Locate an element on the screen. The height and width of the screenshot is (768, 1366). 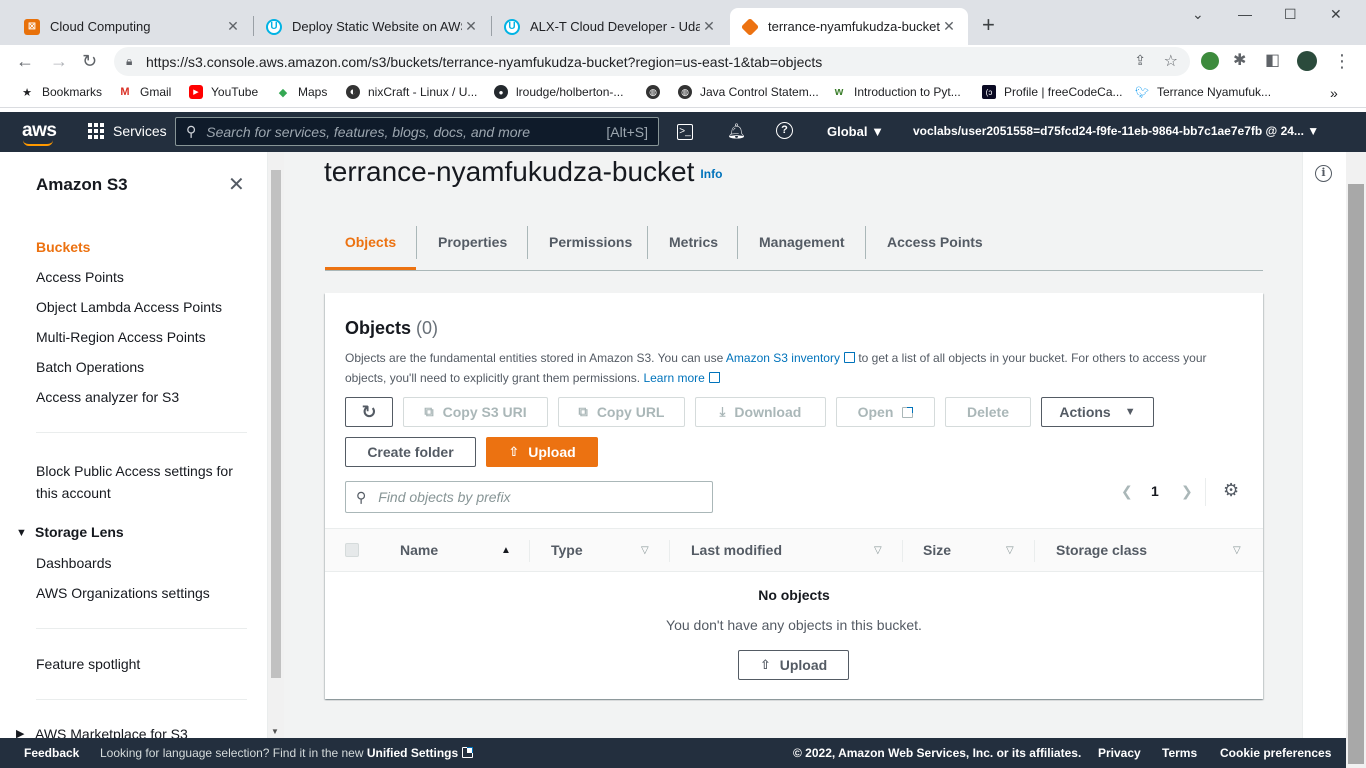
tab-properties: Properties is located at coordinates (472, 247).